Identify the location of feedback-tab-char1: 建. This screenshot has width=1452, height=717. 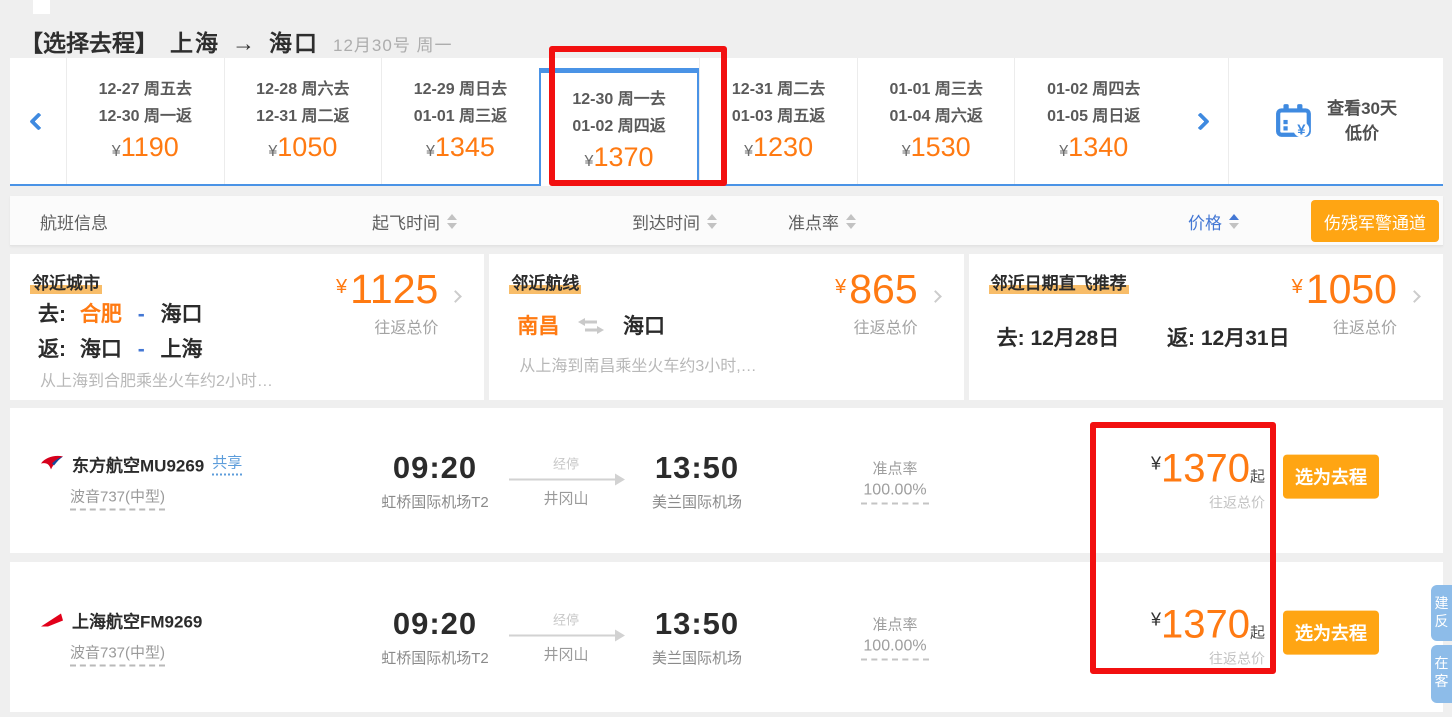
(1441, 603).